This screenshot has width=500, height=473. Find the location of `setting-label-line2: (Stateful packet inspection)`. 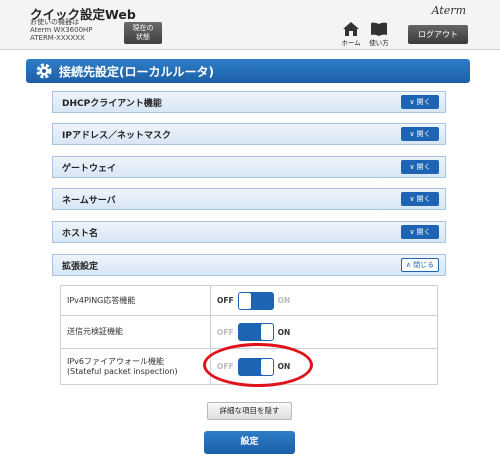

setting-label-line2: (Stateful packet inspection) is located at coordinates (122, 371).